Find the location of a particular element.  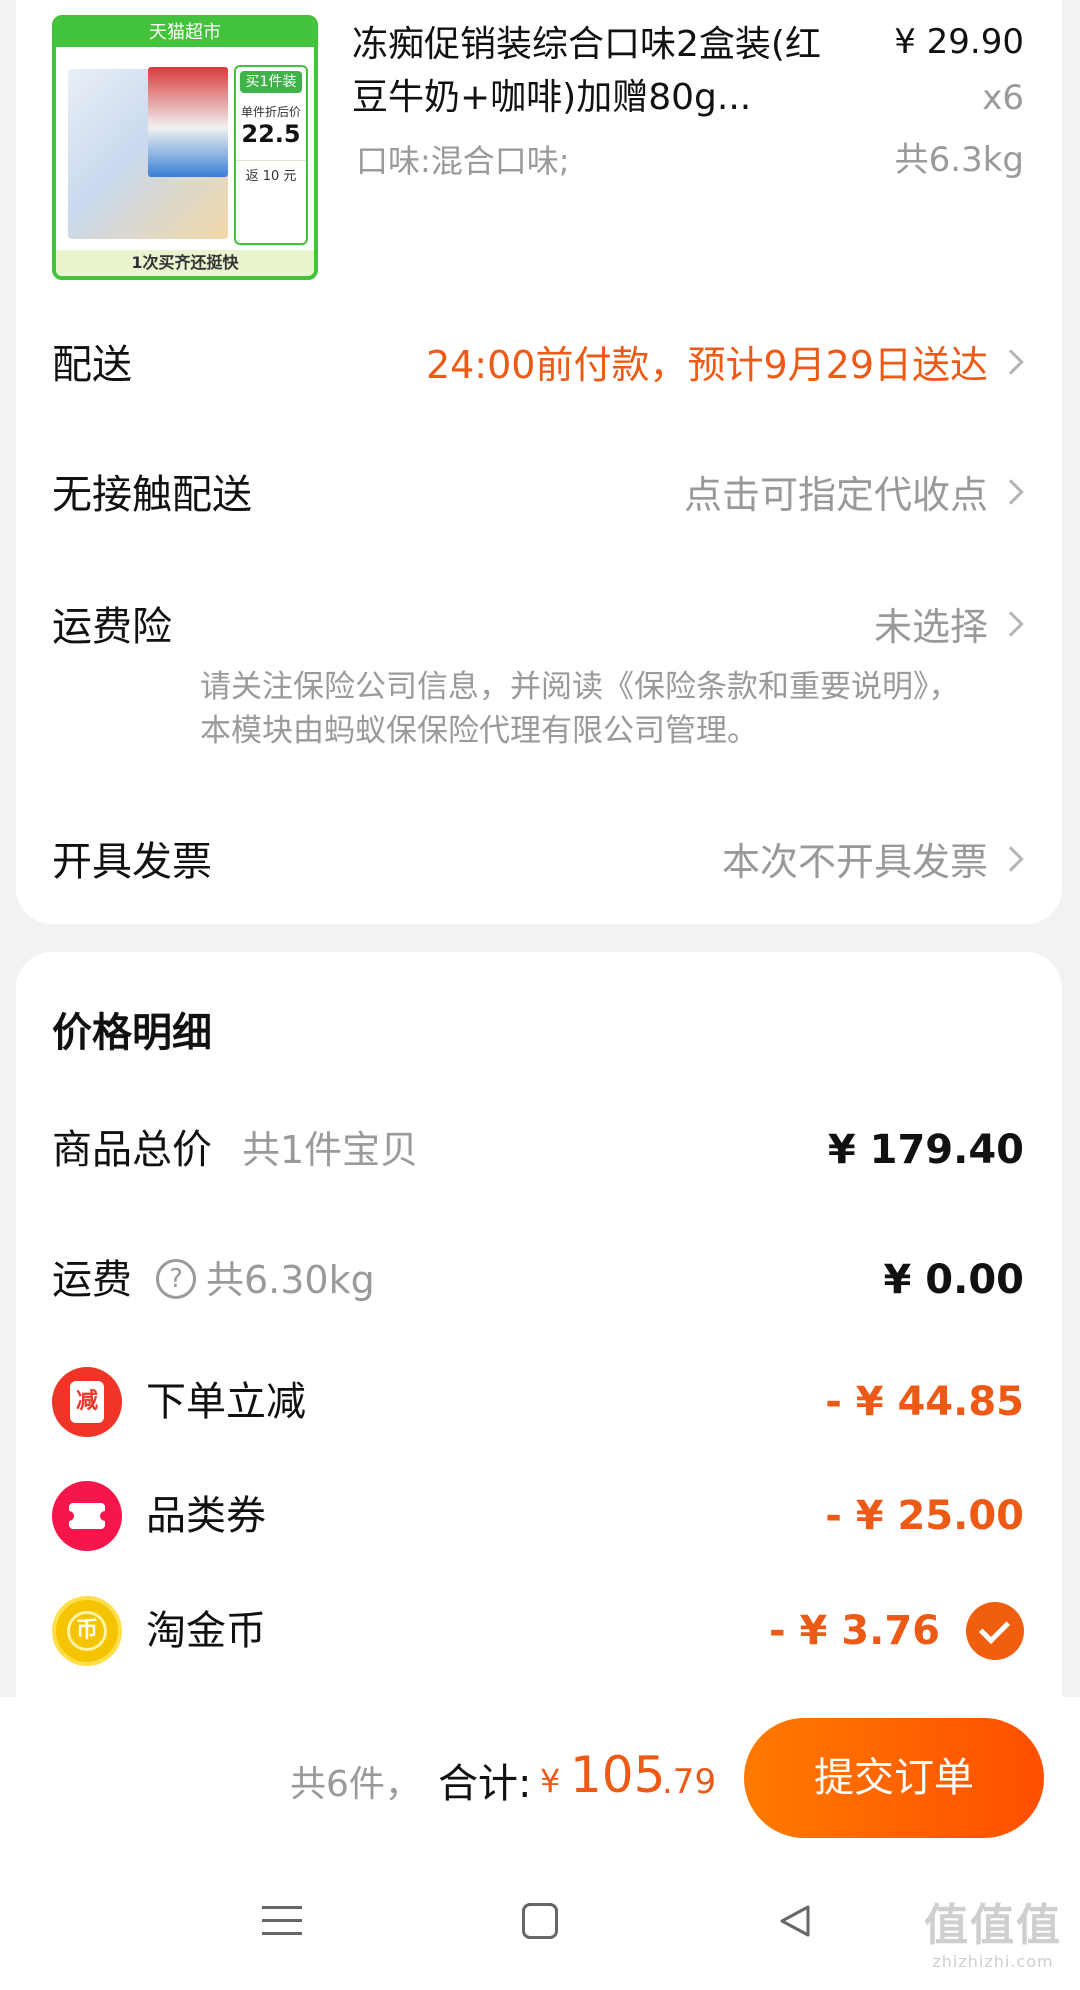

shipping-fee-amount: ¥ 0.00 is located at coordinates (953, 1280).